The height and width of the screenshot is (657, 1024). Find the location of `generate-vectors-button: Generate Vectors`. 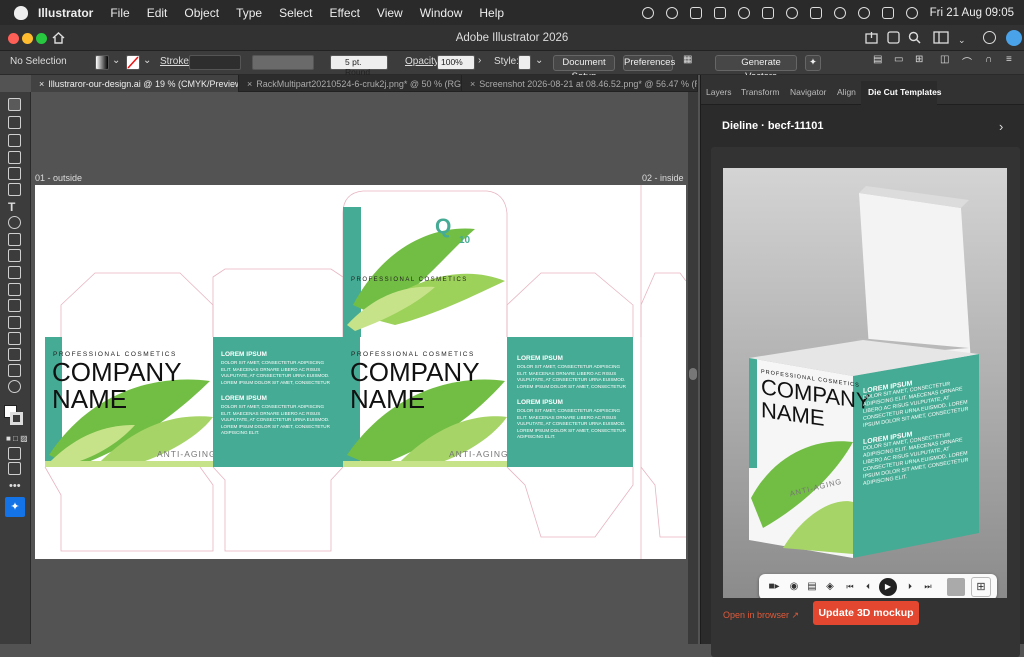

generate-vectors-button: Generate Vectors is located at coordinates (756, 68).